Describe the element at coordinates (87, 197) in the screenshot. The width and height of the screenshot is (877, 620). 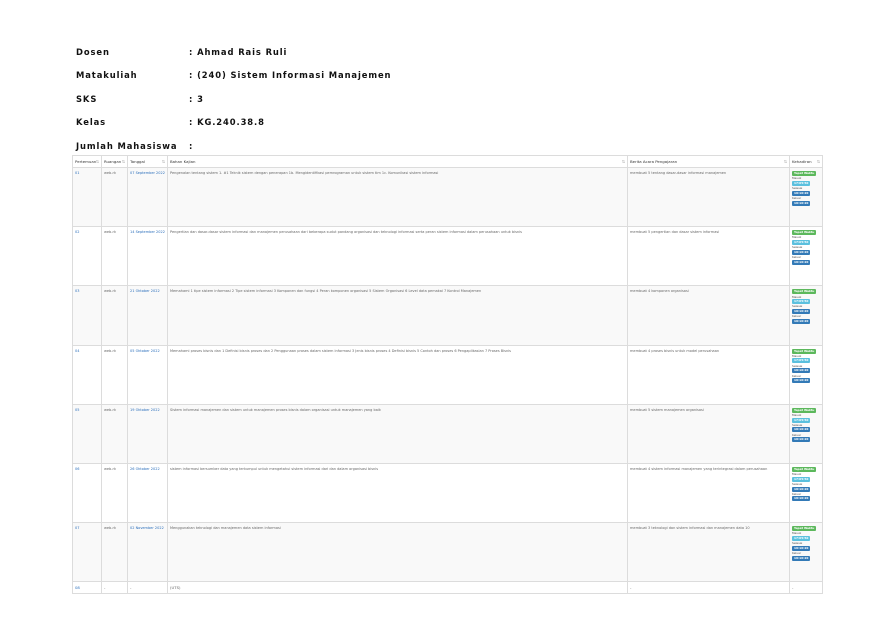
I see `meeting-number: 01` at that location.